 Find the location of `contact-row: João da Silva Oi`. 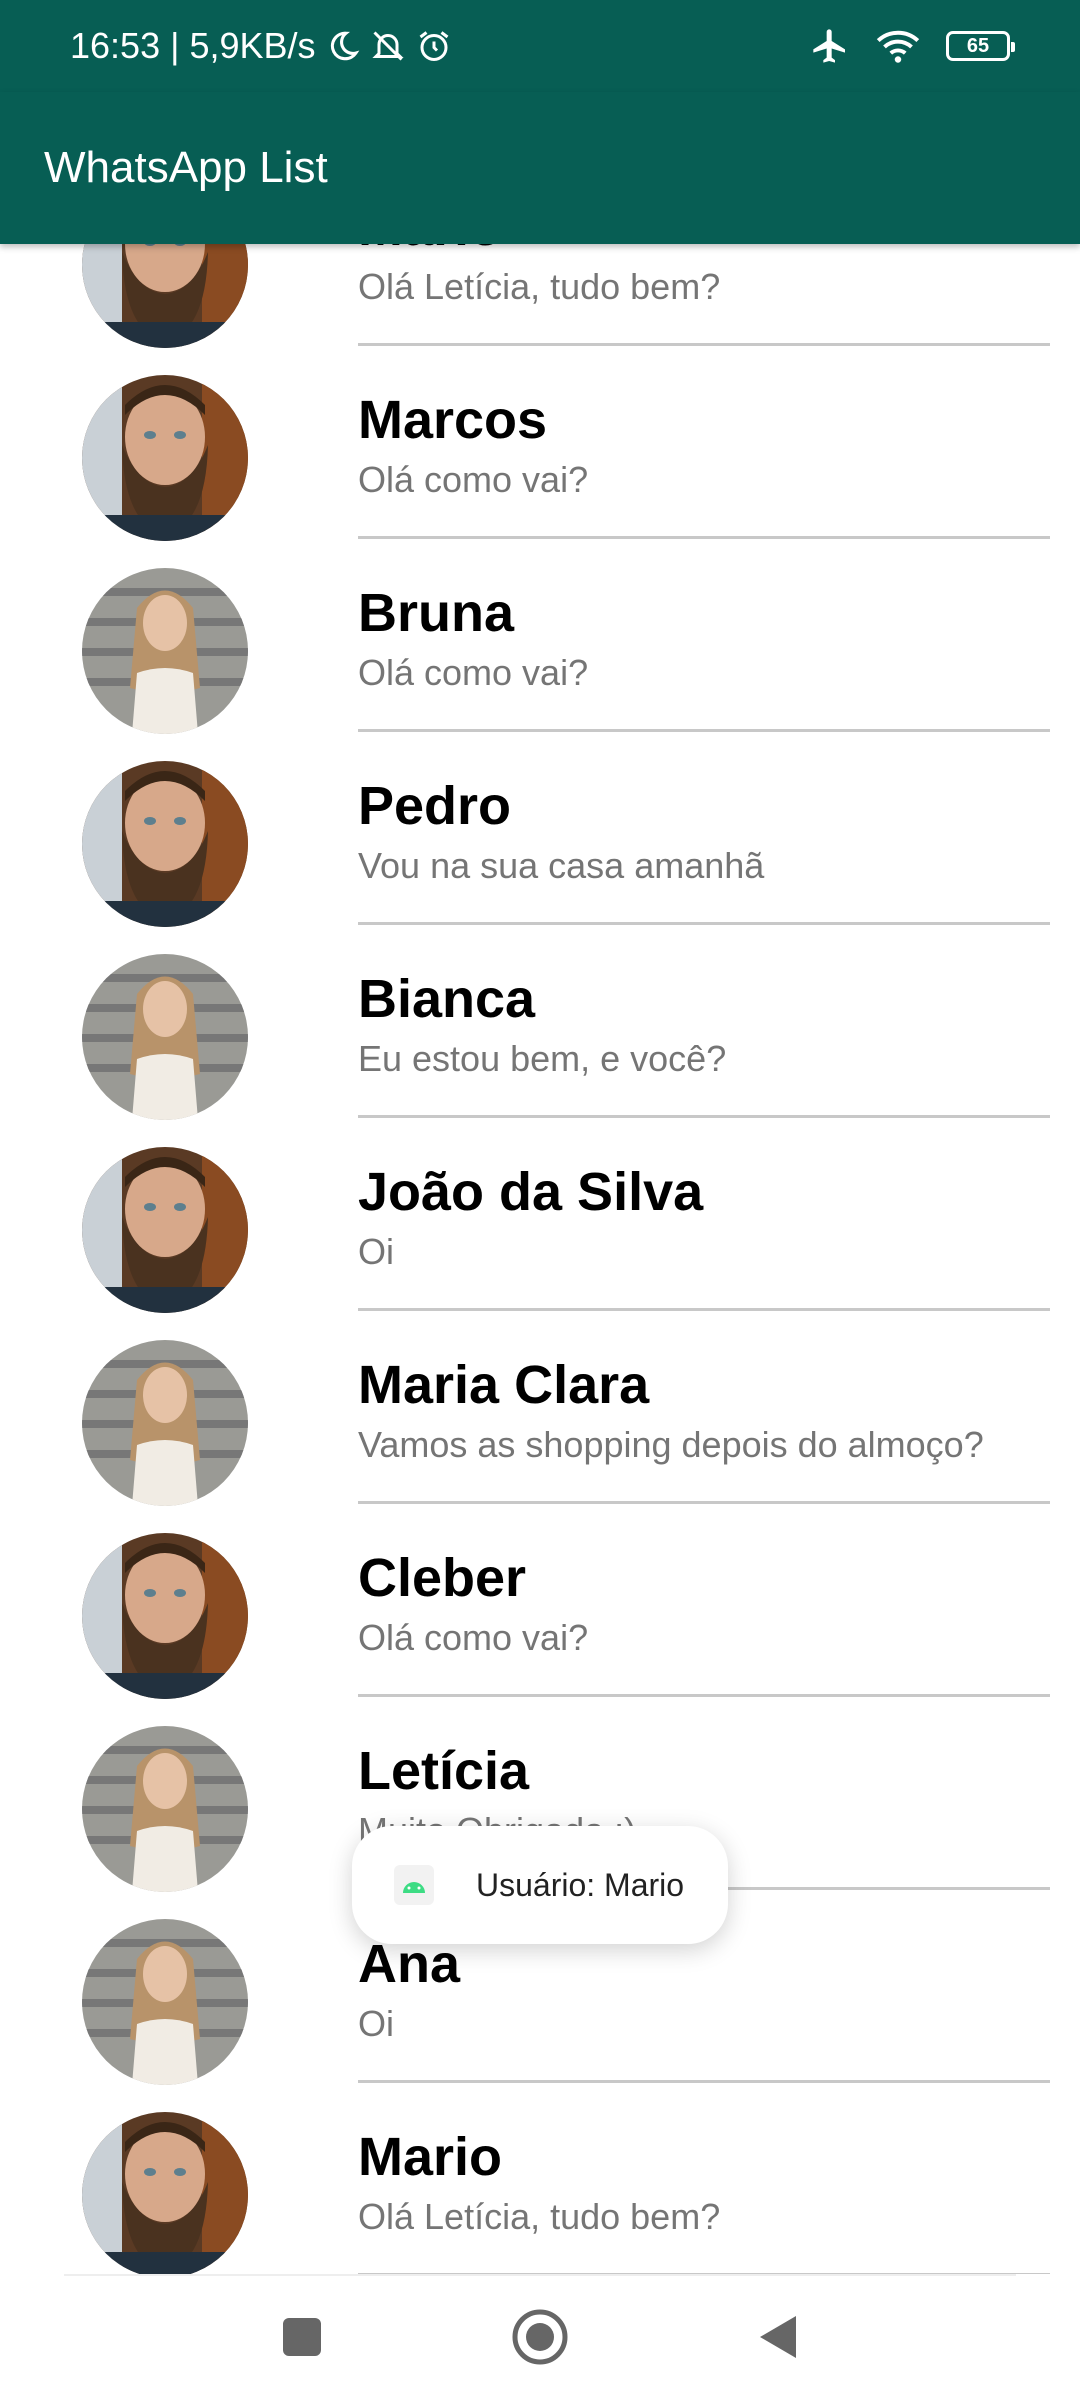

contact-row: João da Silva Oi is located at coordinates (540, 1213).